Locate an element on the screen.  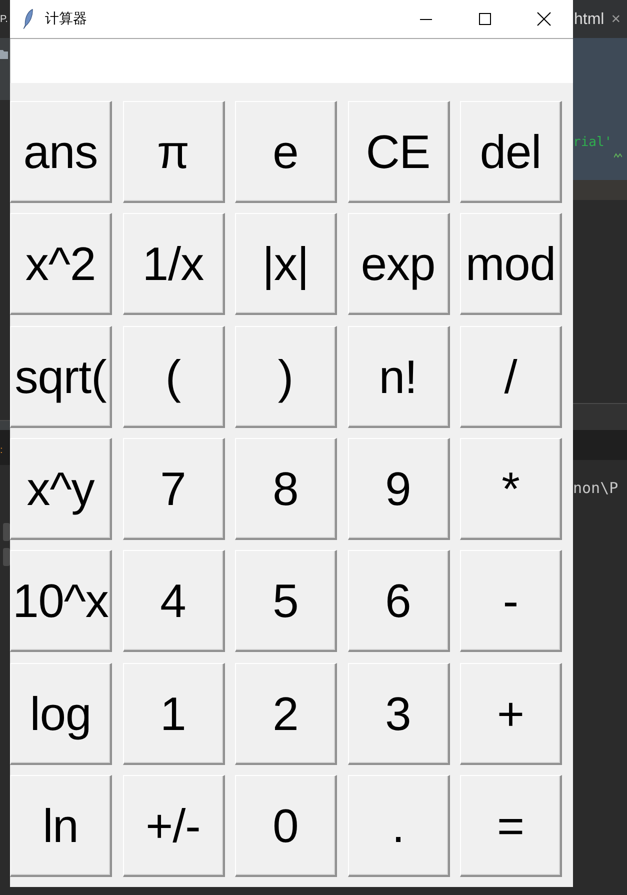
key-button: / is located at coordinates (511, 377).